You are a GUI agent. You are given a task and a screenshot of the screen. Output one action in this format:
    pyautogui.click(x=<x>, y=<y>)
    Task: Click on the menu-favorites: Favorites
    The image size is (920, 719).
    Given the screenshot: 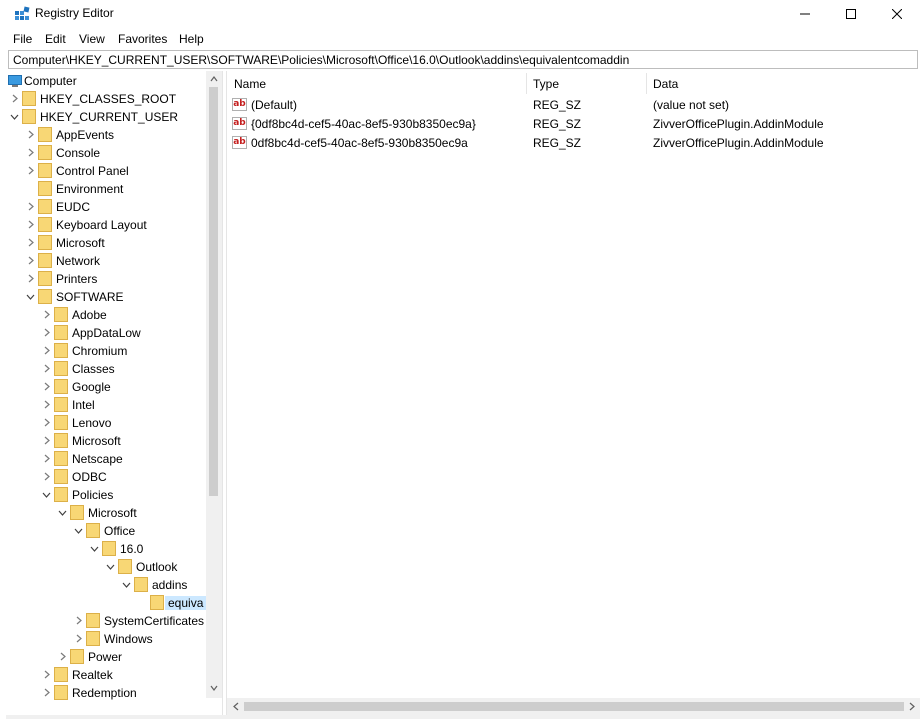 What is the action you would take?
    pyautogui.click(x=142, y=39)
    